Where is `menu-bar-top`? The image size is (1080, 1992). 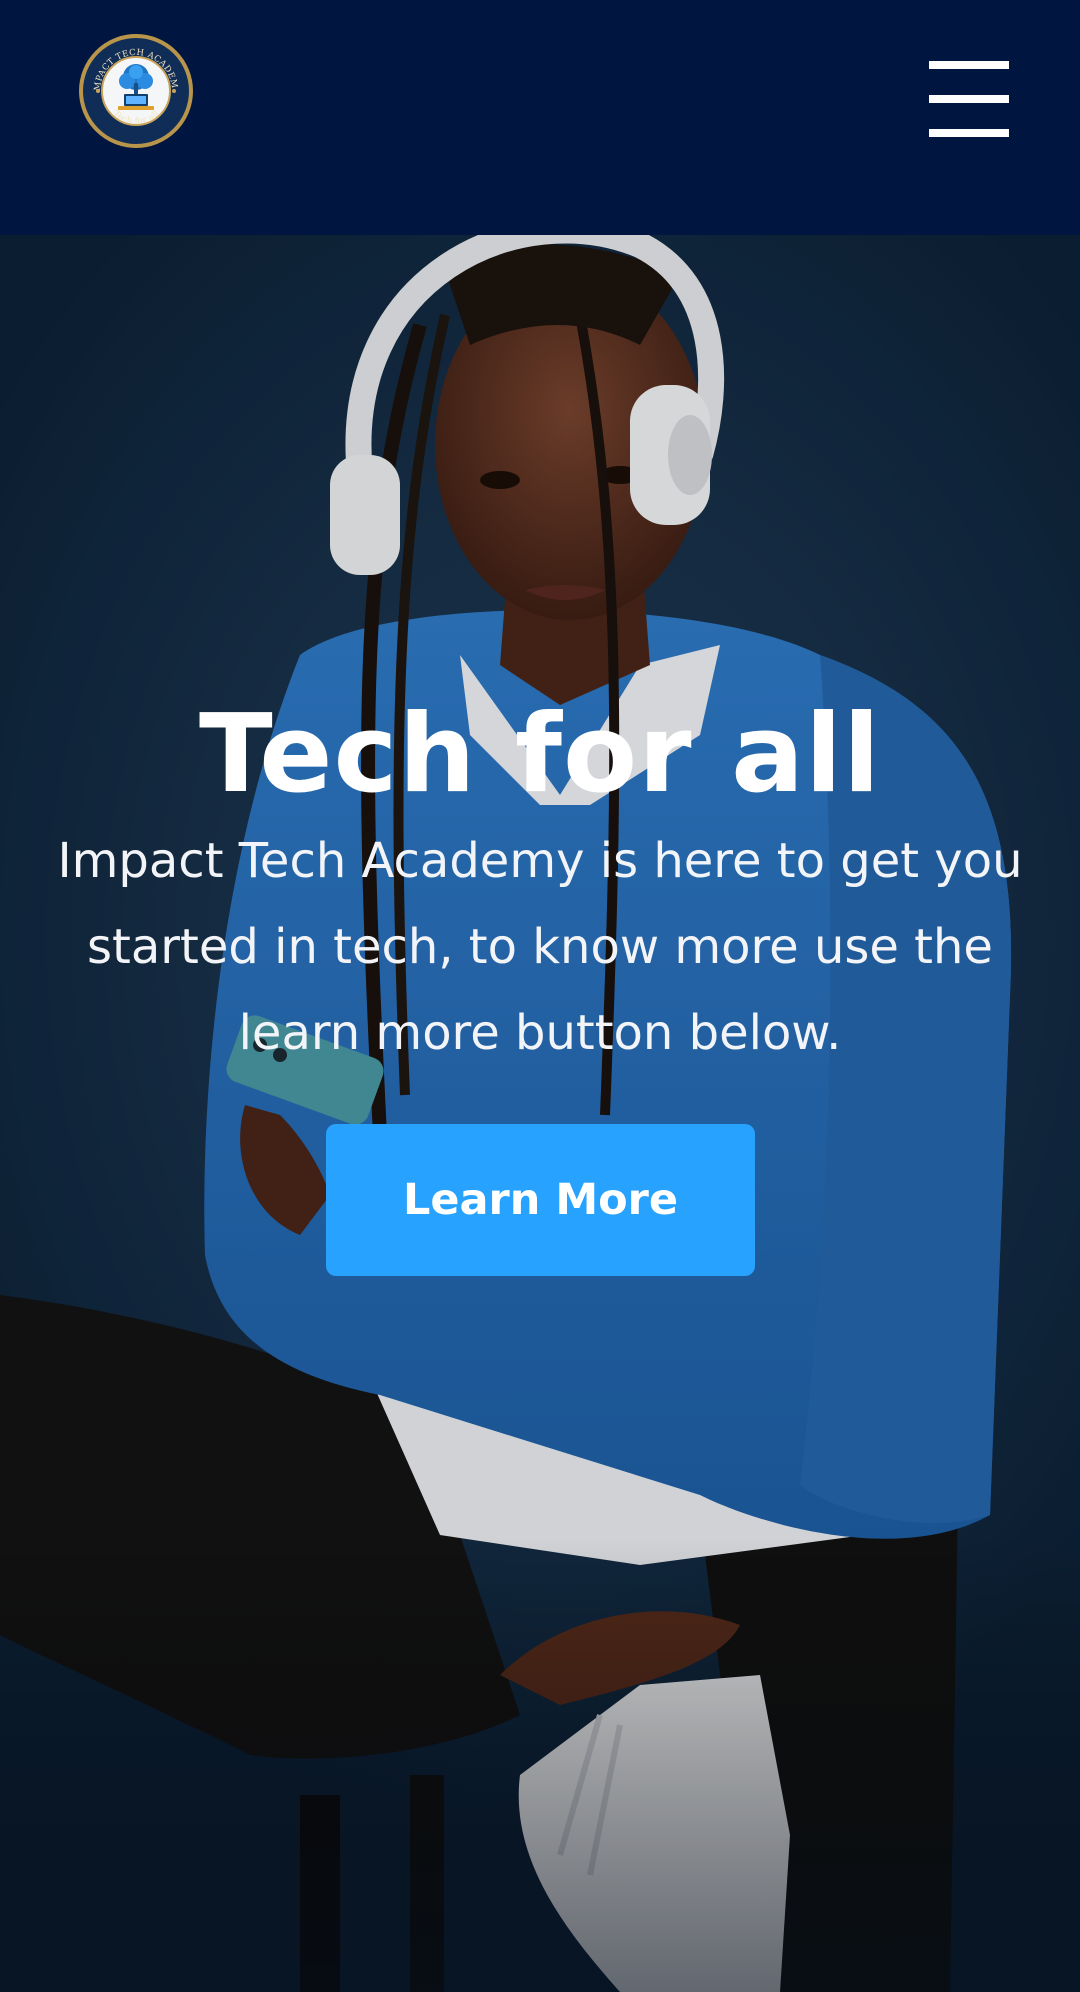
menu-bar-top is located at coordinates (969, 65).